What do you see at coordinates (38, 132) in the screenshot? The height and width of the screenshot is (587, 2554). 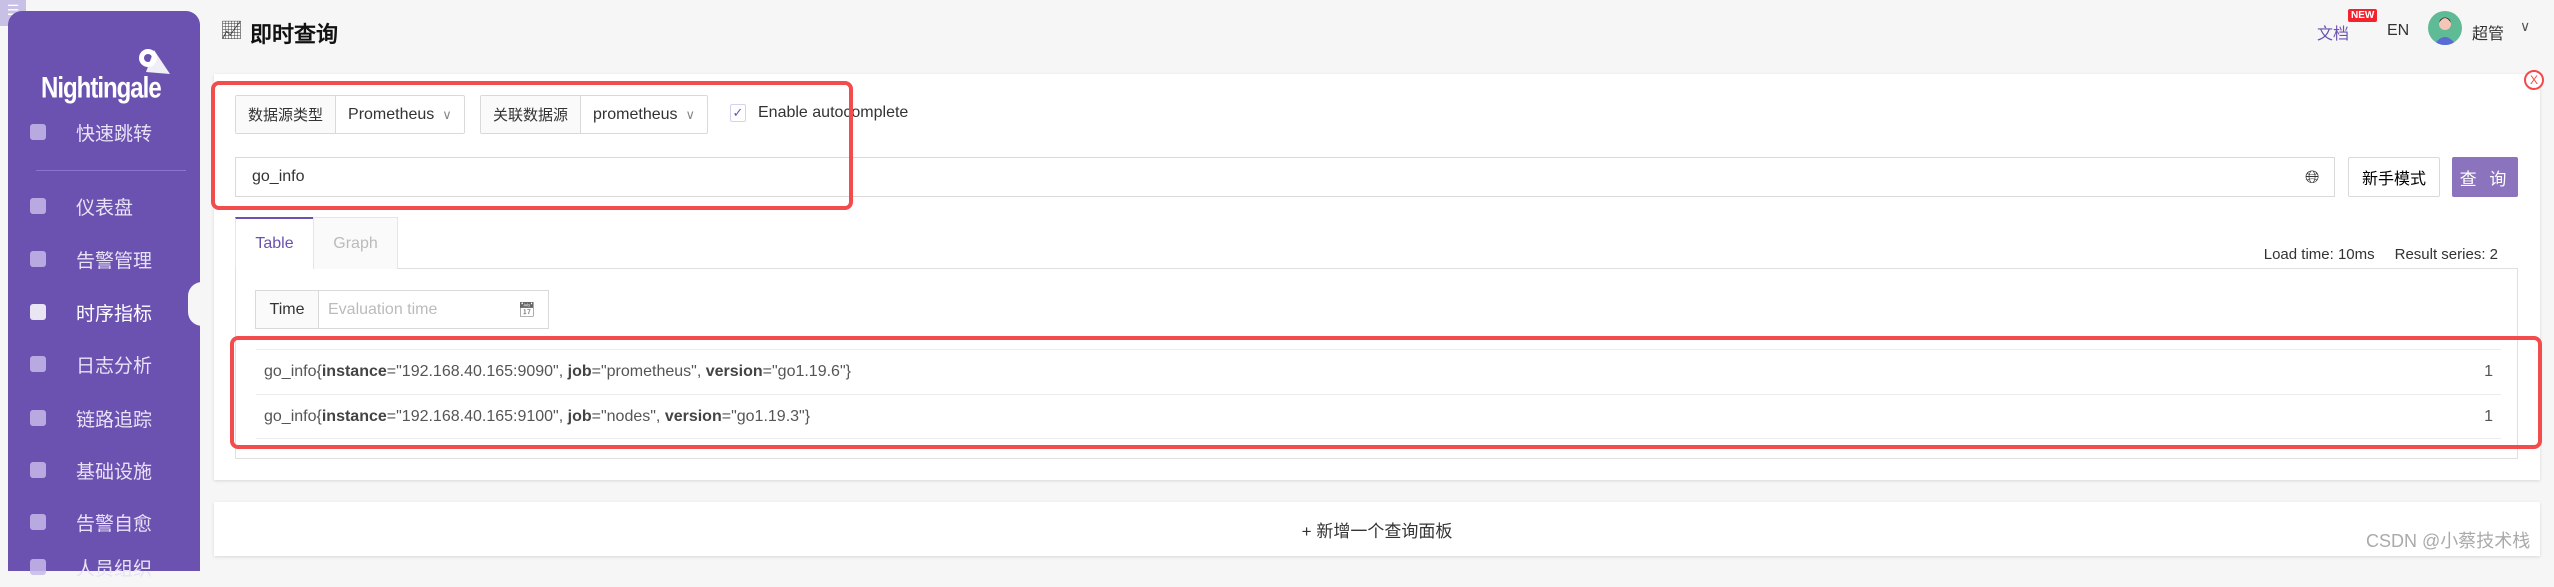 I see `search-icon` at bounding box center [38, 132].